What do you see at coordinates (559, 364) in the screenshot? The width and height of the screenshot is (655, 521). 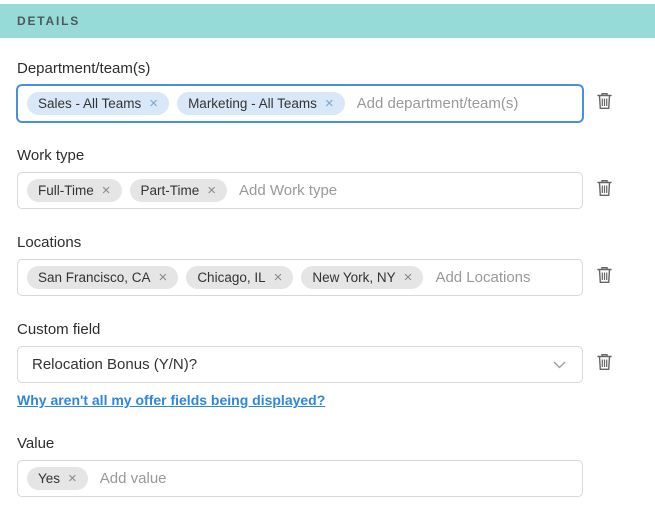 I see `chevron-down-icon` at bounding box center [559, 364].